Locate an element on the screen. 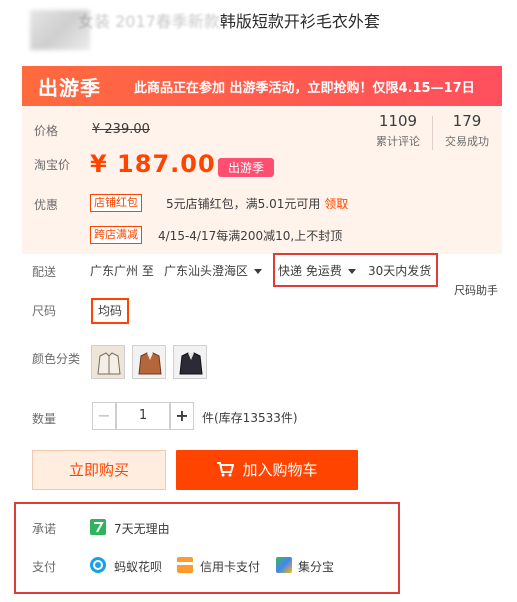 The height and width of the screenshot is (602, 517). price-tag: 出游季 is located at coordinates (246, 167).